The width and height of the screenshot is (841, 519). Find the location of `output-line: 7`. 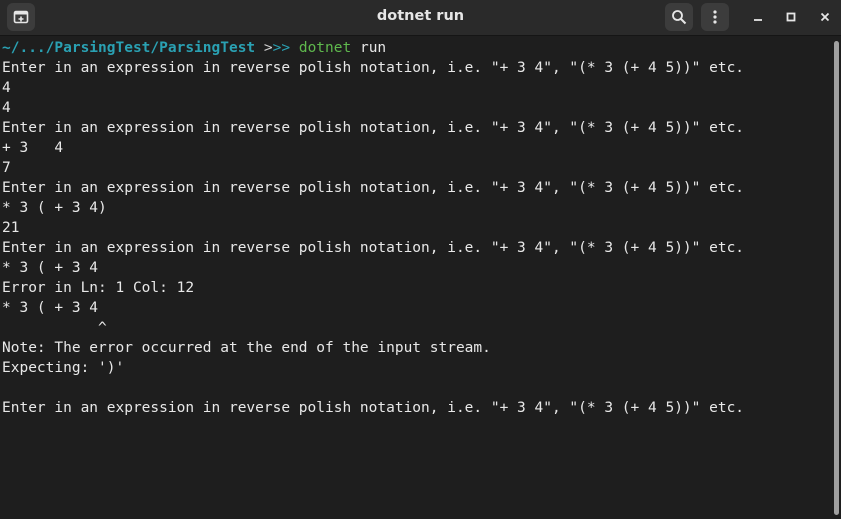

output-line: 7 is located at coordinates (6, 168).